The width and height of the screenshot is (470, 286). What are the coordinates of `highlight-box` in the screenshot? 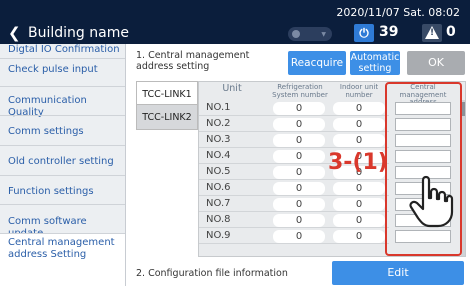 It's located at (423, 169).